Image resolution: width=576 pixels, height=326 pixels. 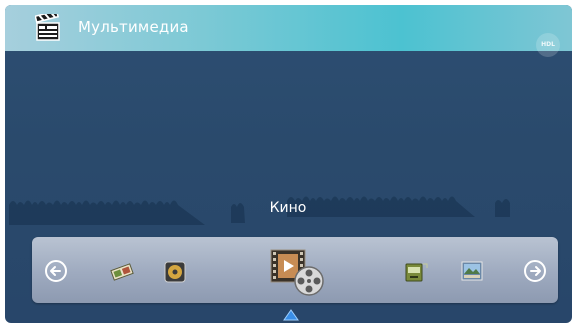 I want to click on movie-film-reel-icon, so click(x=298, y=273).